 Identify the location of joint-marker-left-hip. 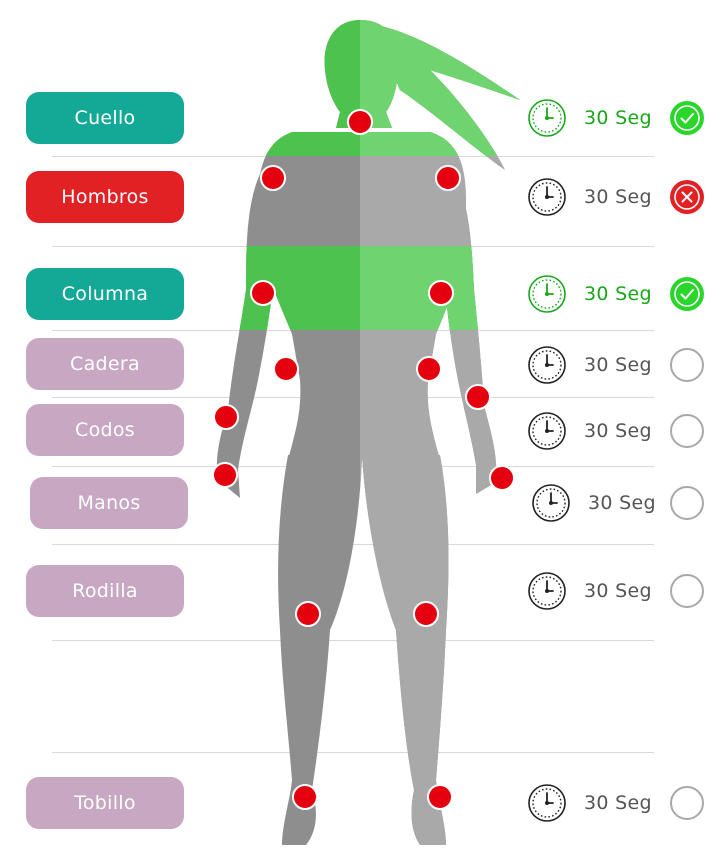
(286, 369).